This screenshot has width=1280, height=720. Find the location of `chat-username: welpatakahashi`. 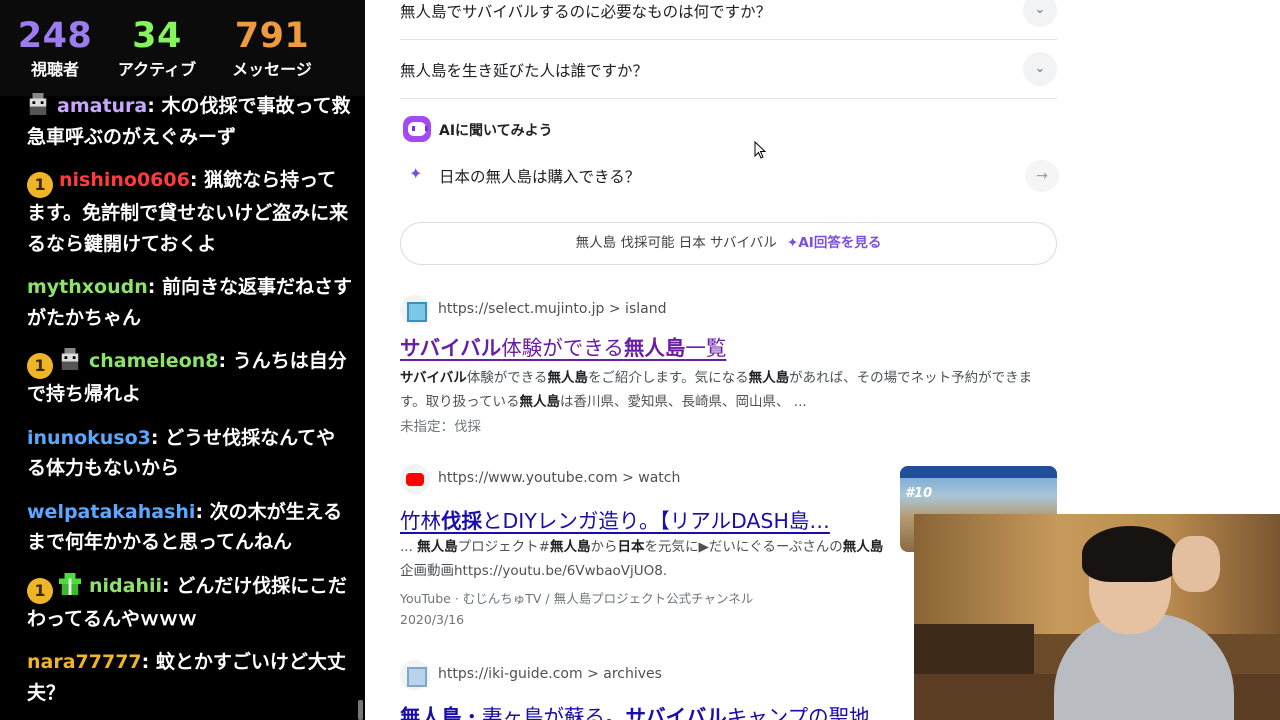

chat-username: welpatakahashi is located at coordinates (111, 512).